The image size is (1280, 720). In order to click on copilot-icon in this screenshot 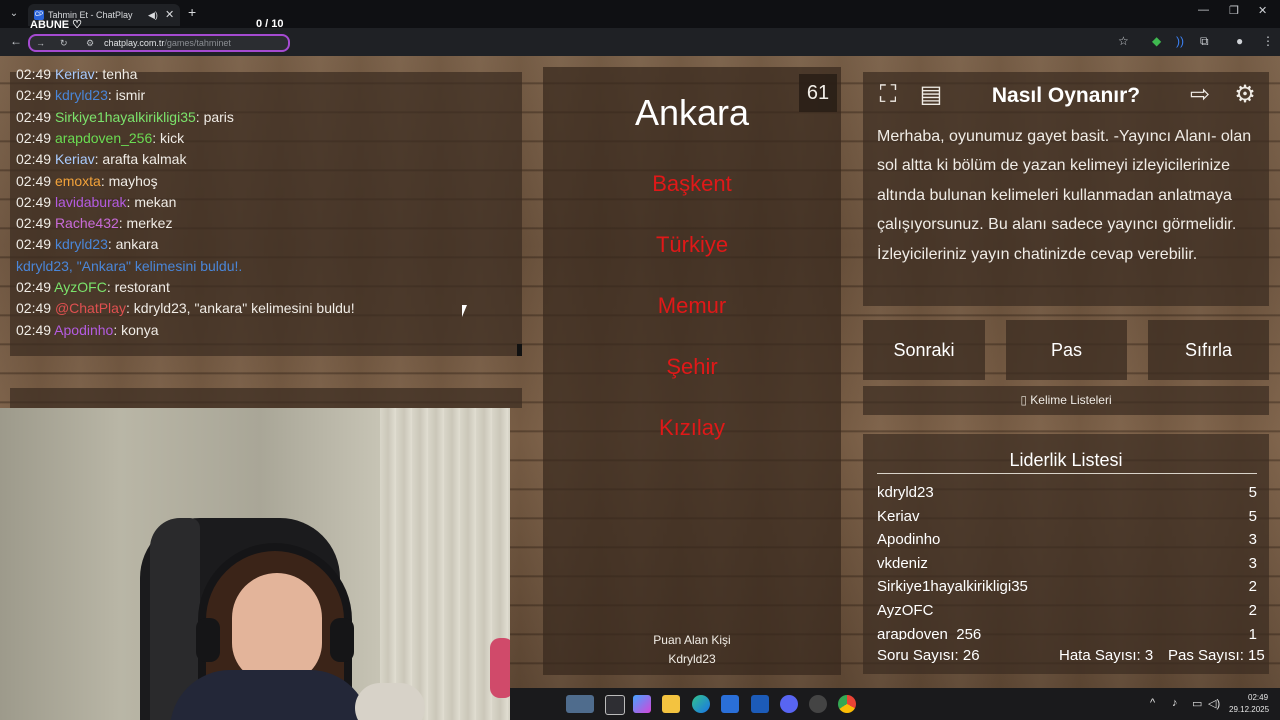, I will do `click(642, 704)`.